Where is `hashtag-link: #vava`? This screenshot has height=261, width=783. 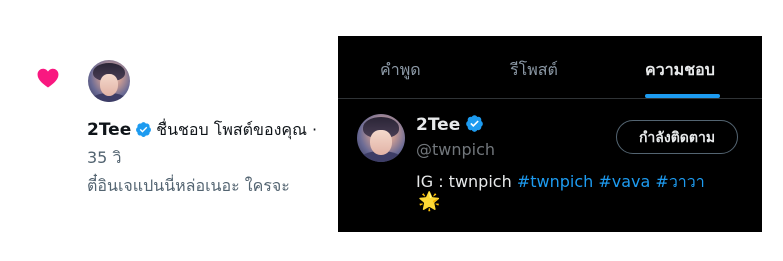 hashtag-link: #vava is located at coordinates (624, 181).